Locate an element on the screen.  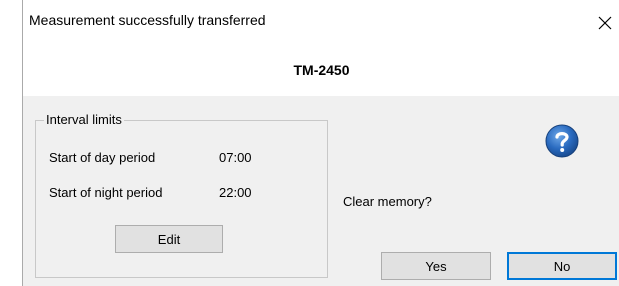
night-period-value: 22:00 is located at coordinates (235, 192).